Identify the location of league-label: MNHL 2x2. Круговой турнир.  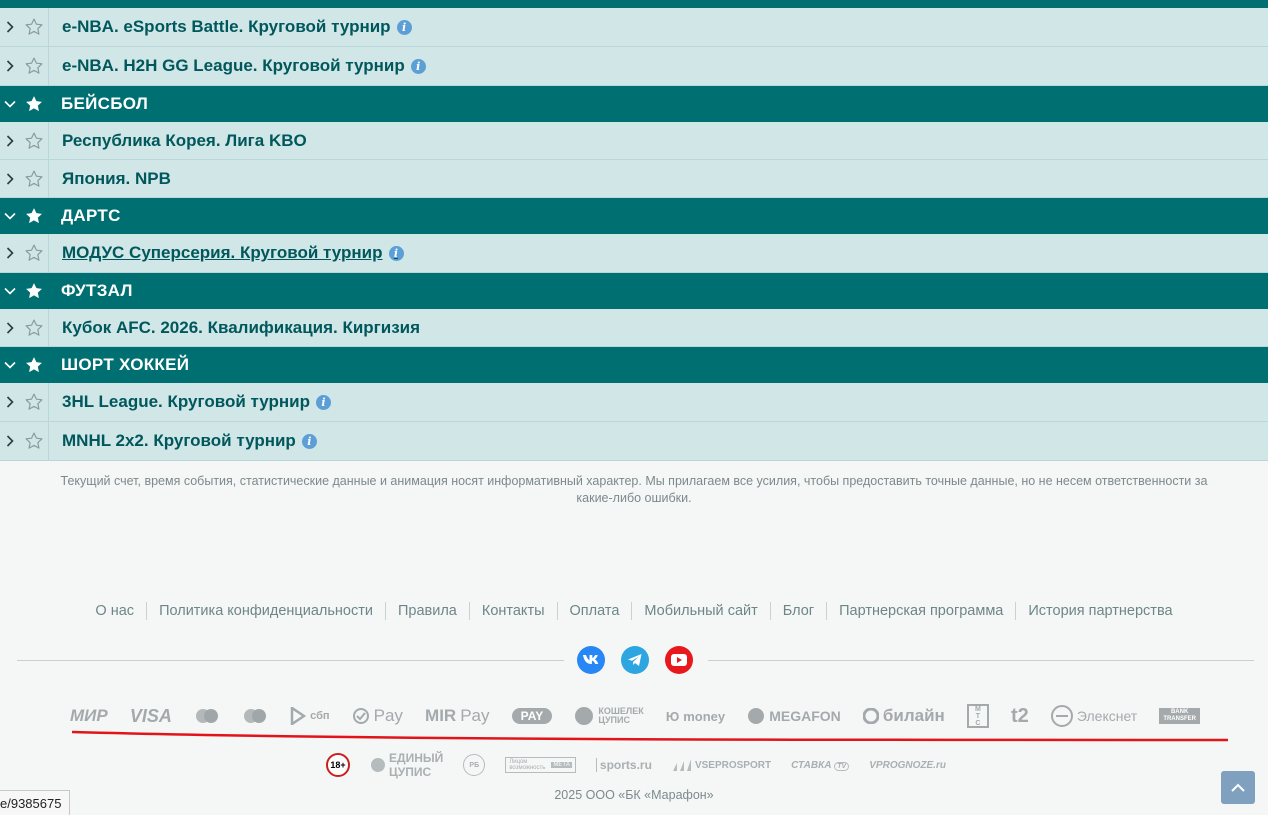
(179, 441).